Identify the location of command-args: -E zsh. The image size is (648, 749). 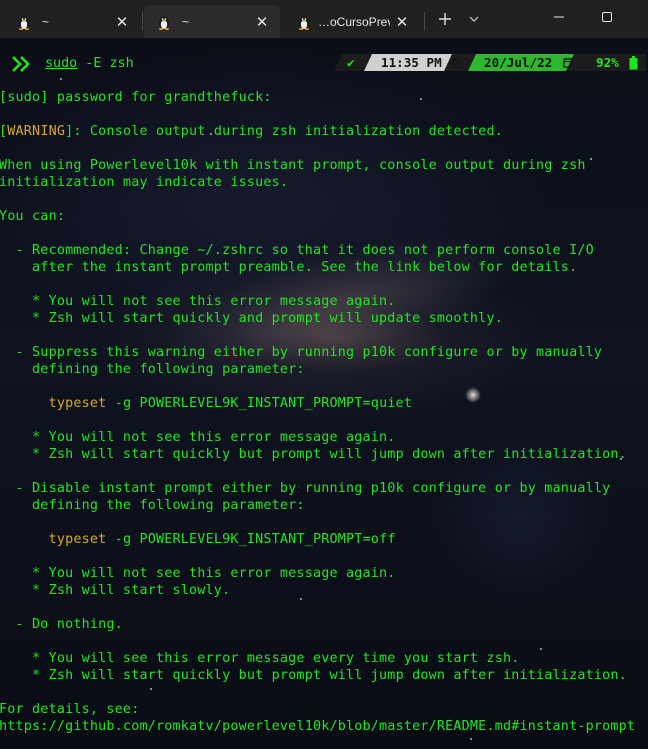
(105, 63).